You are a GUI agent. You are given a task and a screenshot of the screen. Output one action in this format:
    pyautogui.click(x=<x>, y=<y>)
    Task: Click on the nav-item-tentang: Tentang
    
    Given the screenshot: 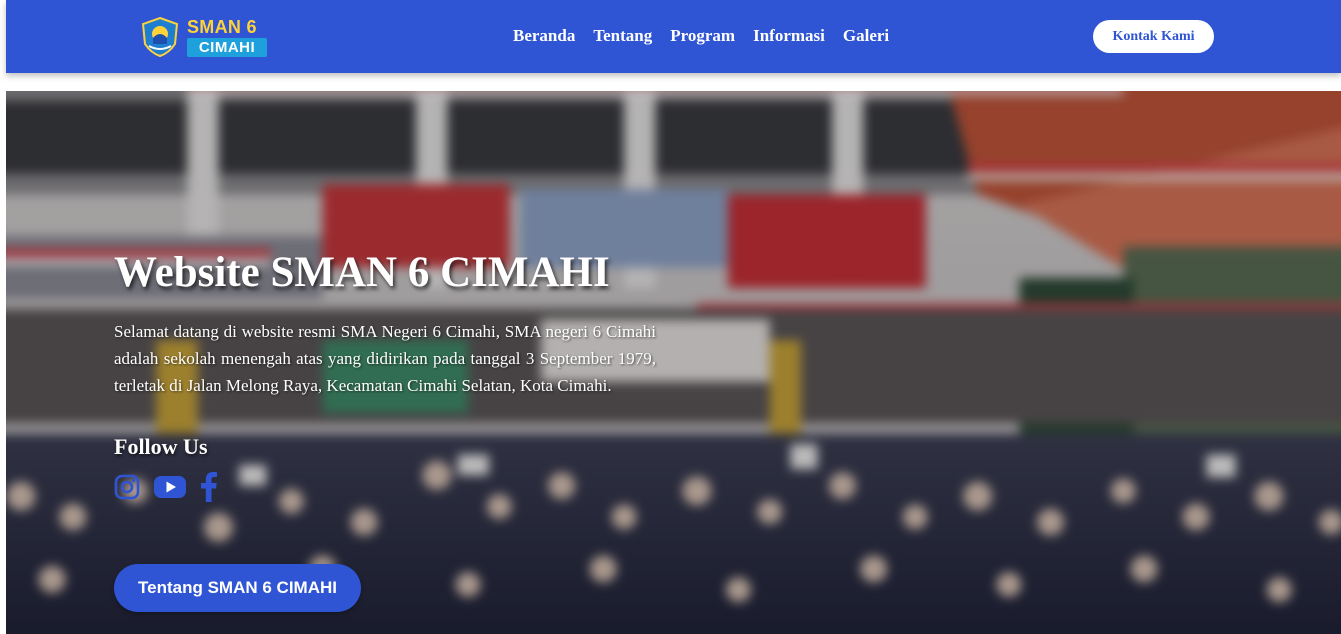 What is the action you would take?
    pyautogui.click(x=622, y=36)
    